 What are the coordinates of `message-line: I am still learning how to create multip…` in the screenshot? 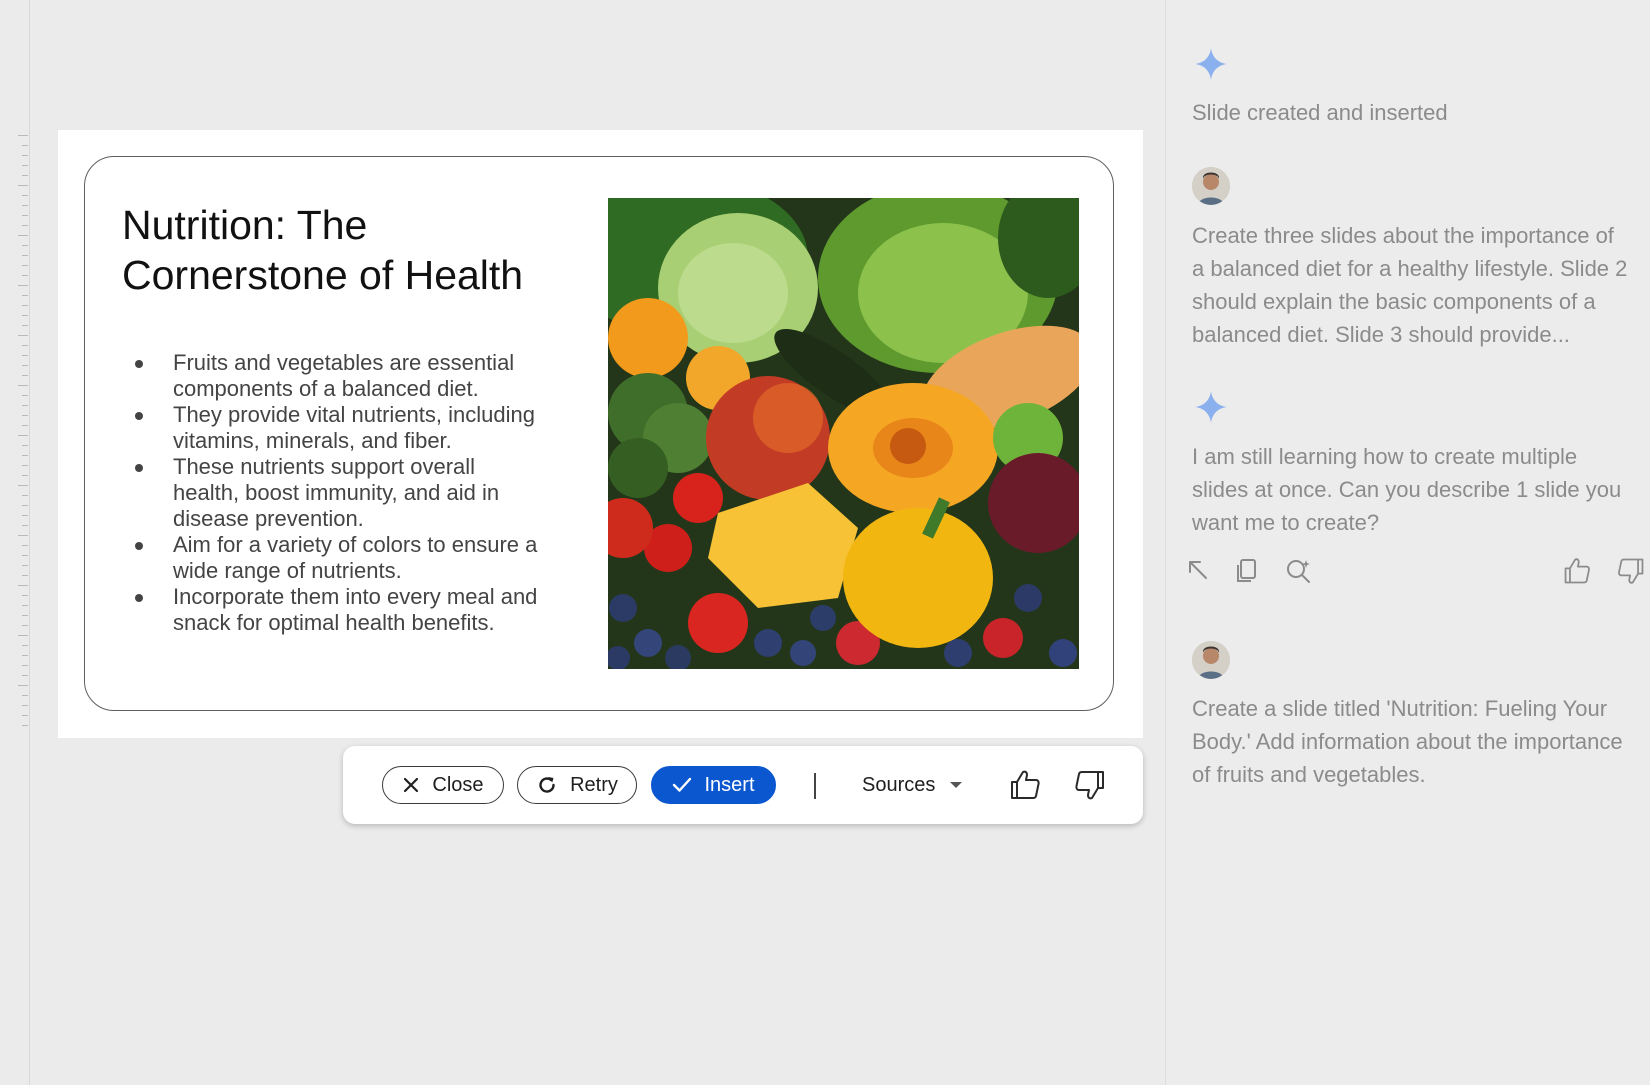 It's located at (1385, 456).